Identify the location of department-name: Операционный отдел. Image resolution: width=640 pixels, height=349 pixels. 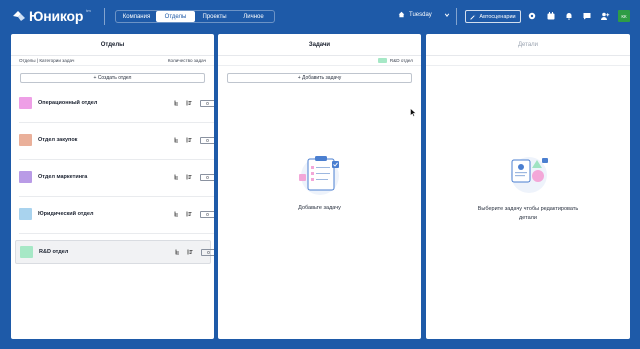
(68, 103).